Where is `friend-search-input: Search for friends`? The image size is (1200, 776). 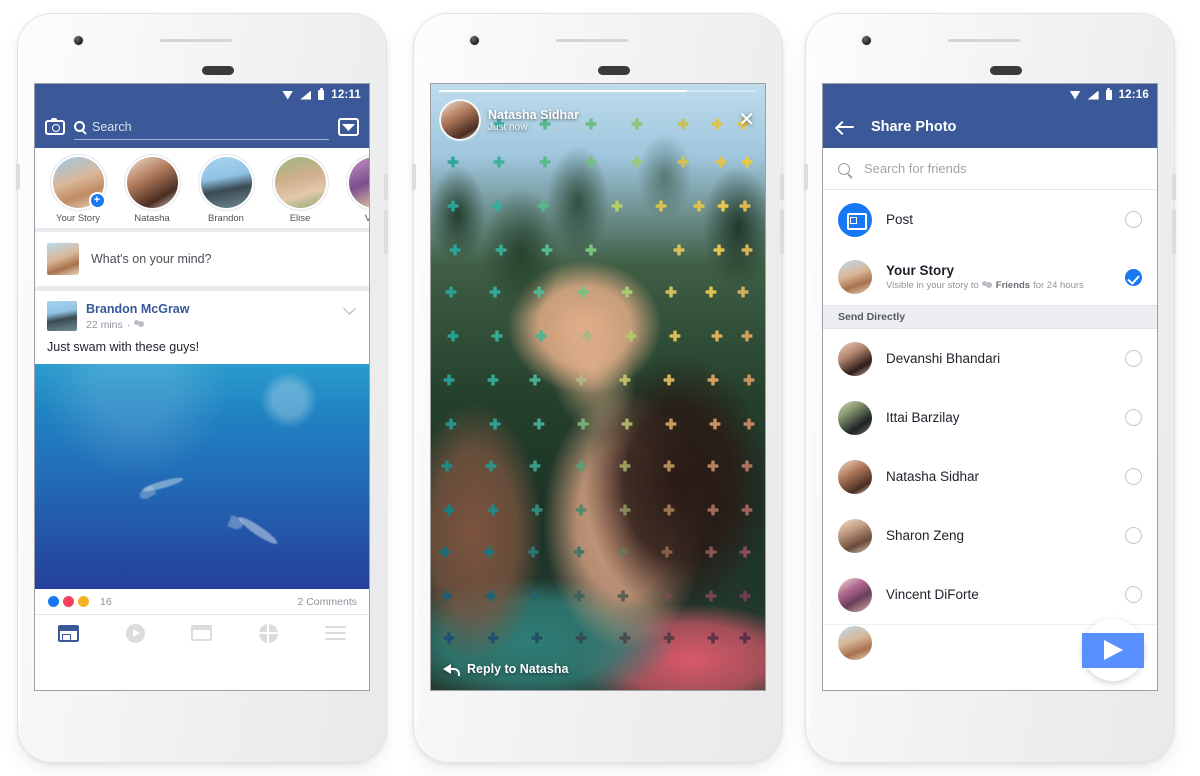 friend-search-input: Search for friends is located at coordinates (990, 169).